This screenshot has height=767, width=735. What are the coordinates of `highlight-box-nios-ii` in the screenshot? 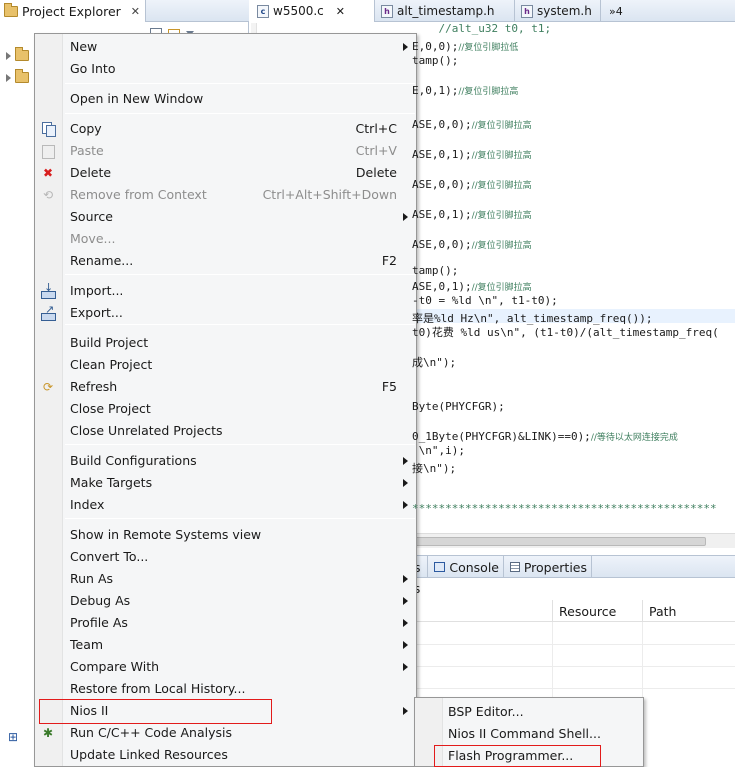 It's located at (155, 711).